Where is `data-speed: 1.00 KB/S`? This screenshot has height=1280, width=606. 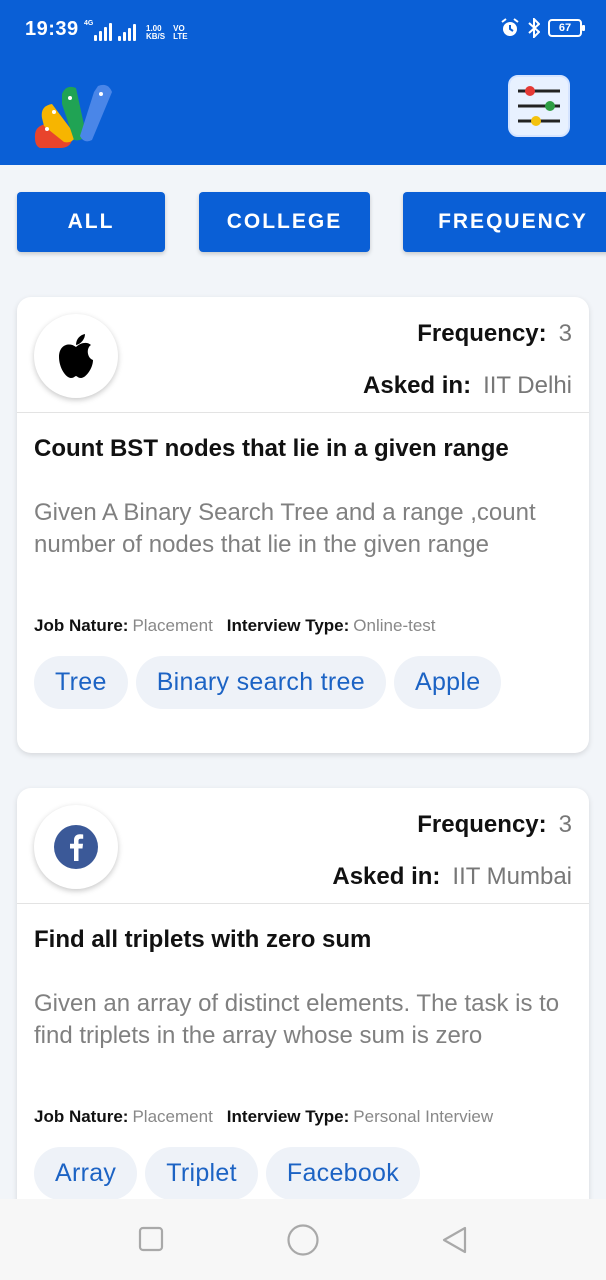
data-speed: 1.00 KB/S is located at coordinates (156, 32).